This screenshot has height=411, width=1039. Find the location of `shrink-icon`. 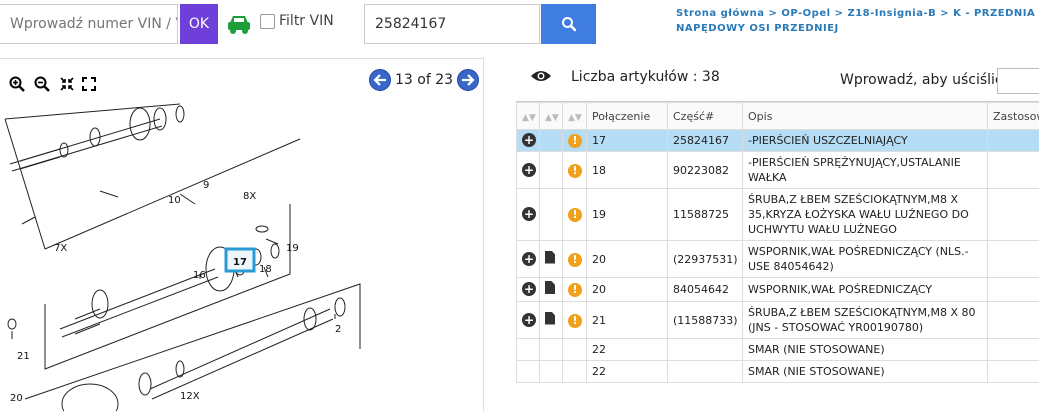

shrink-icon is located at coordinates (67, 84).